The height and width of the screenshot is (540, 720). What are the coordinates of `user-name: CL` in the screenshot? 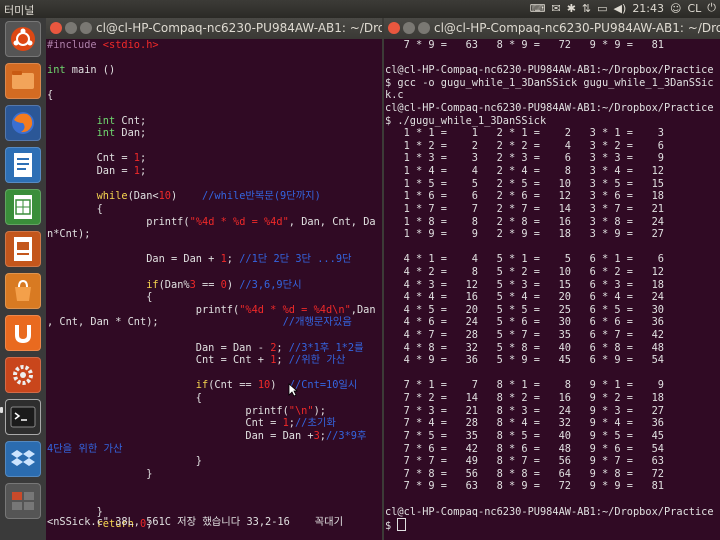 It's located at (694, 8).